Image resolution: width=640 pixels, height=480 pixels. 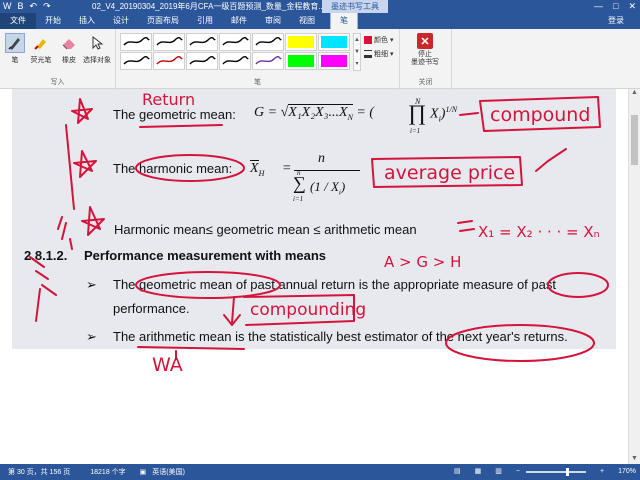 I want to click on pens-group-label: 笔, so click(x=257, y=82).